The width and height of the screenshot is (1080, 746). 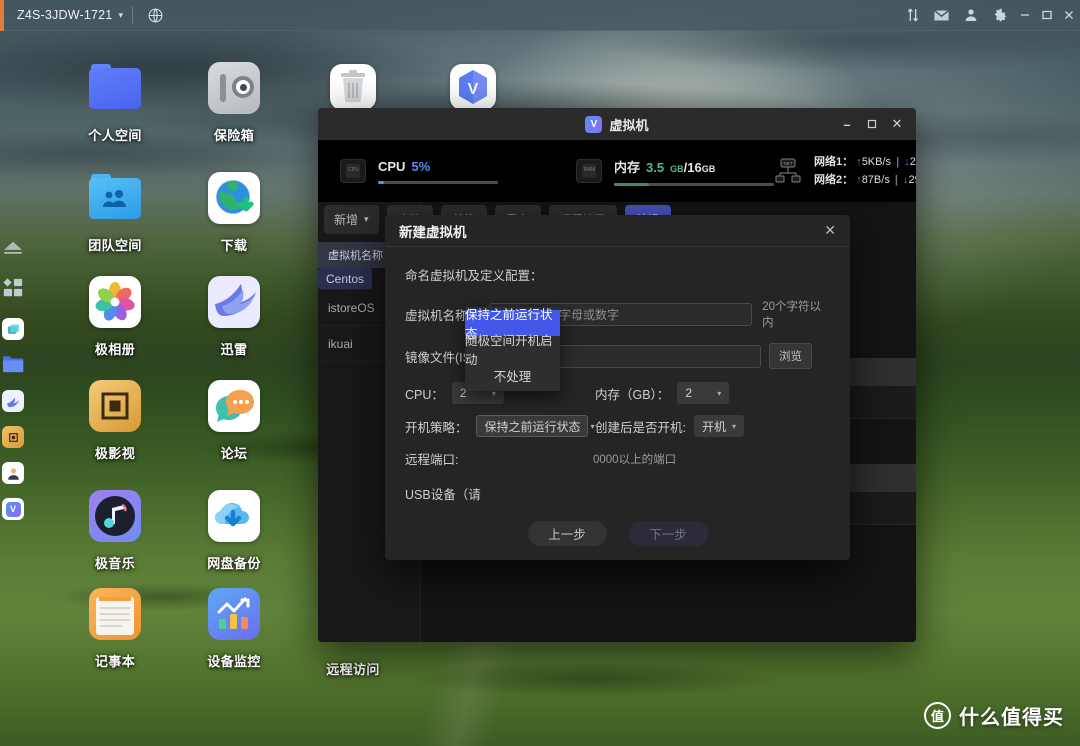 I want to click on desktop-icon-label: 网盘备份, so click(x=234, y=563).